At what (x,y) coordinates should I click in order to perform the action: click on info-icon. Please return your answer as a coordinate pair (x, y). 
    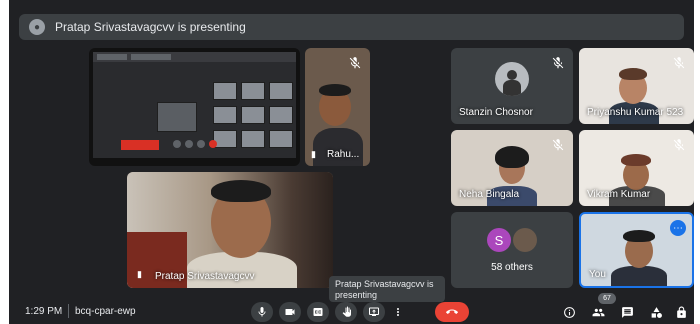
    Looking at the image, I should click on (569, 312).